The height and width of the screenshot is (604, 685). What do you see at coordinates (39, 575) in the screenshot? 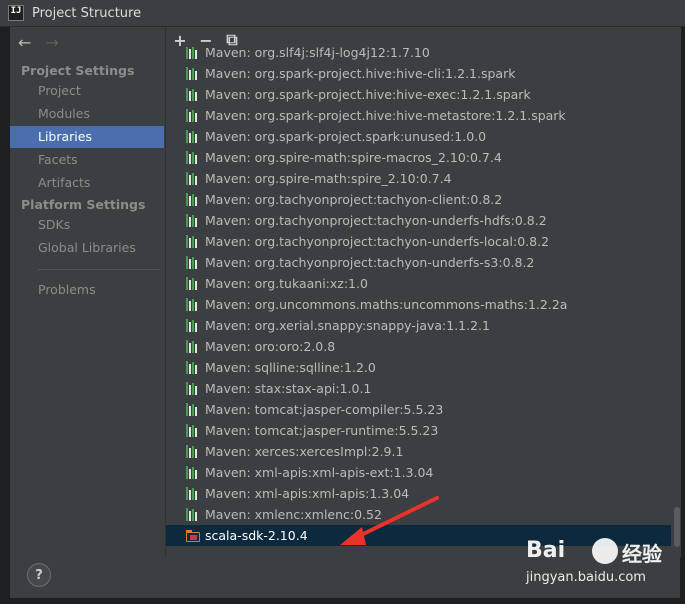
I see `help-button: ?` at bounding box center [39, 575].